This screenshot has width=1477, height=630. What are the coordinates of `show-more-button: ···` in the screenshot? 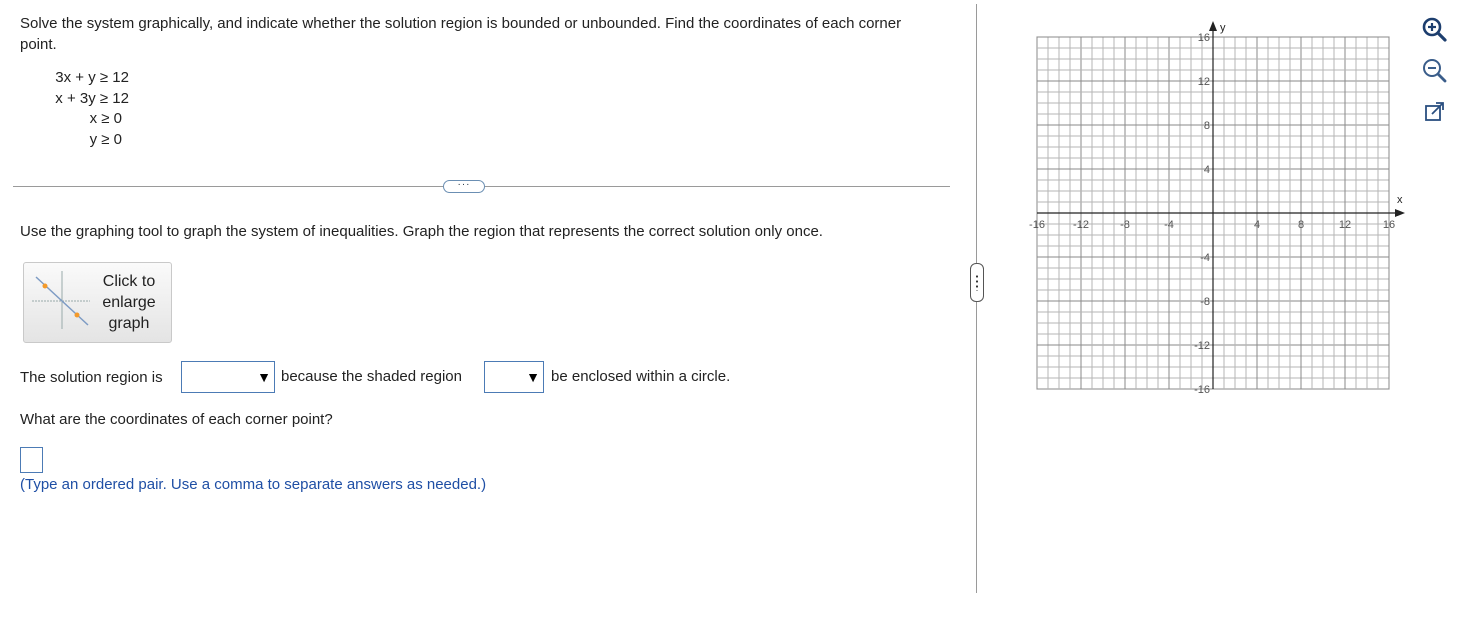 It's located at (464, 186).